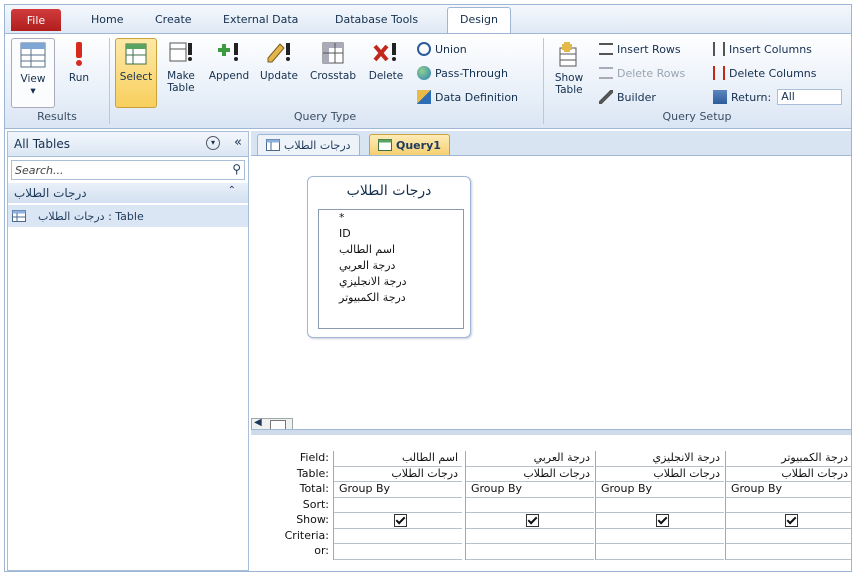 This screenshot has height=574, width=854. I want to click on grid-field-cell: اسم الطالب, so click(398, 459).